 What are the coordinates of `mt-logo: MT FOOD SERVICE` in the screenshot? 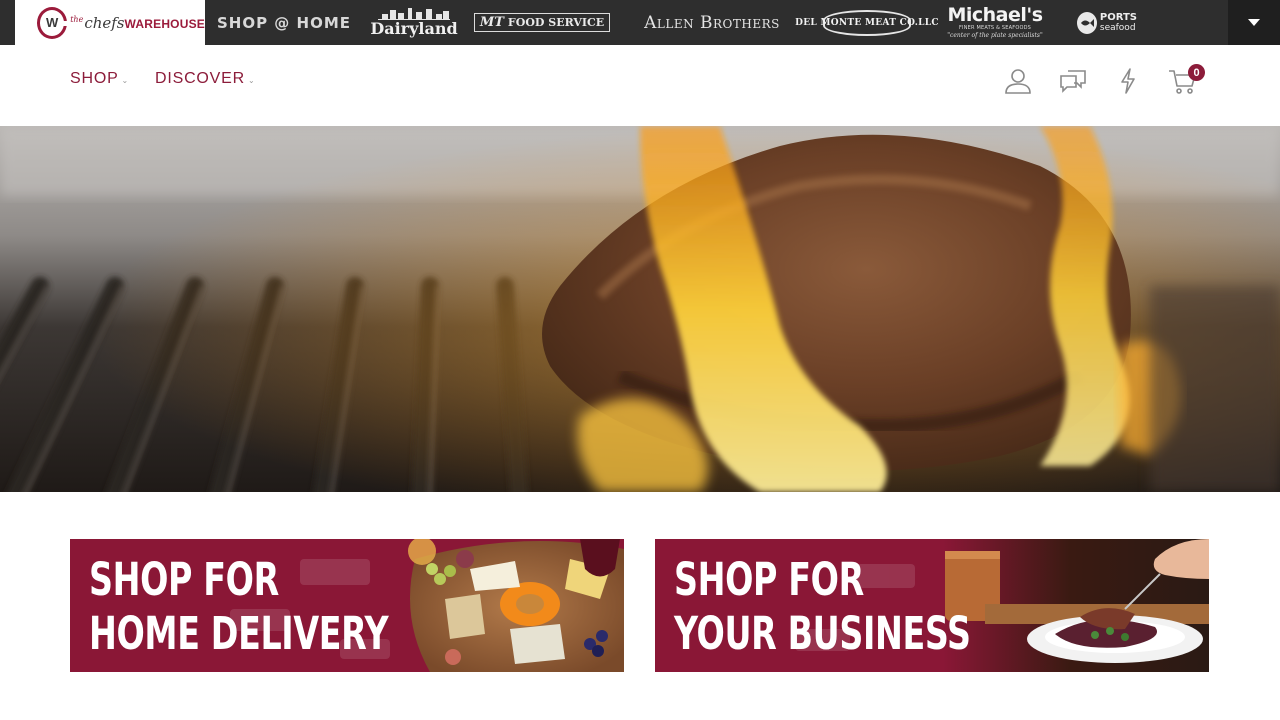 It's located at (542, 22).